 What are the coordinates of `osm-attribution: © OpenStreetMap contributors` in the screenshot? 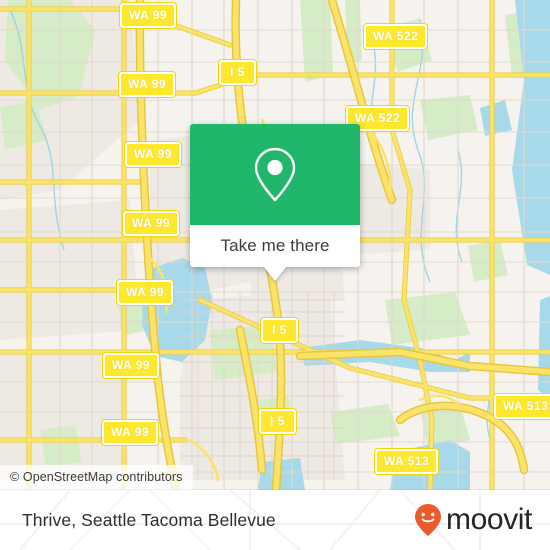 It's located at (96, 477).